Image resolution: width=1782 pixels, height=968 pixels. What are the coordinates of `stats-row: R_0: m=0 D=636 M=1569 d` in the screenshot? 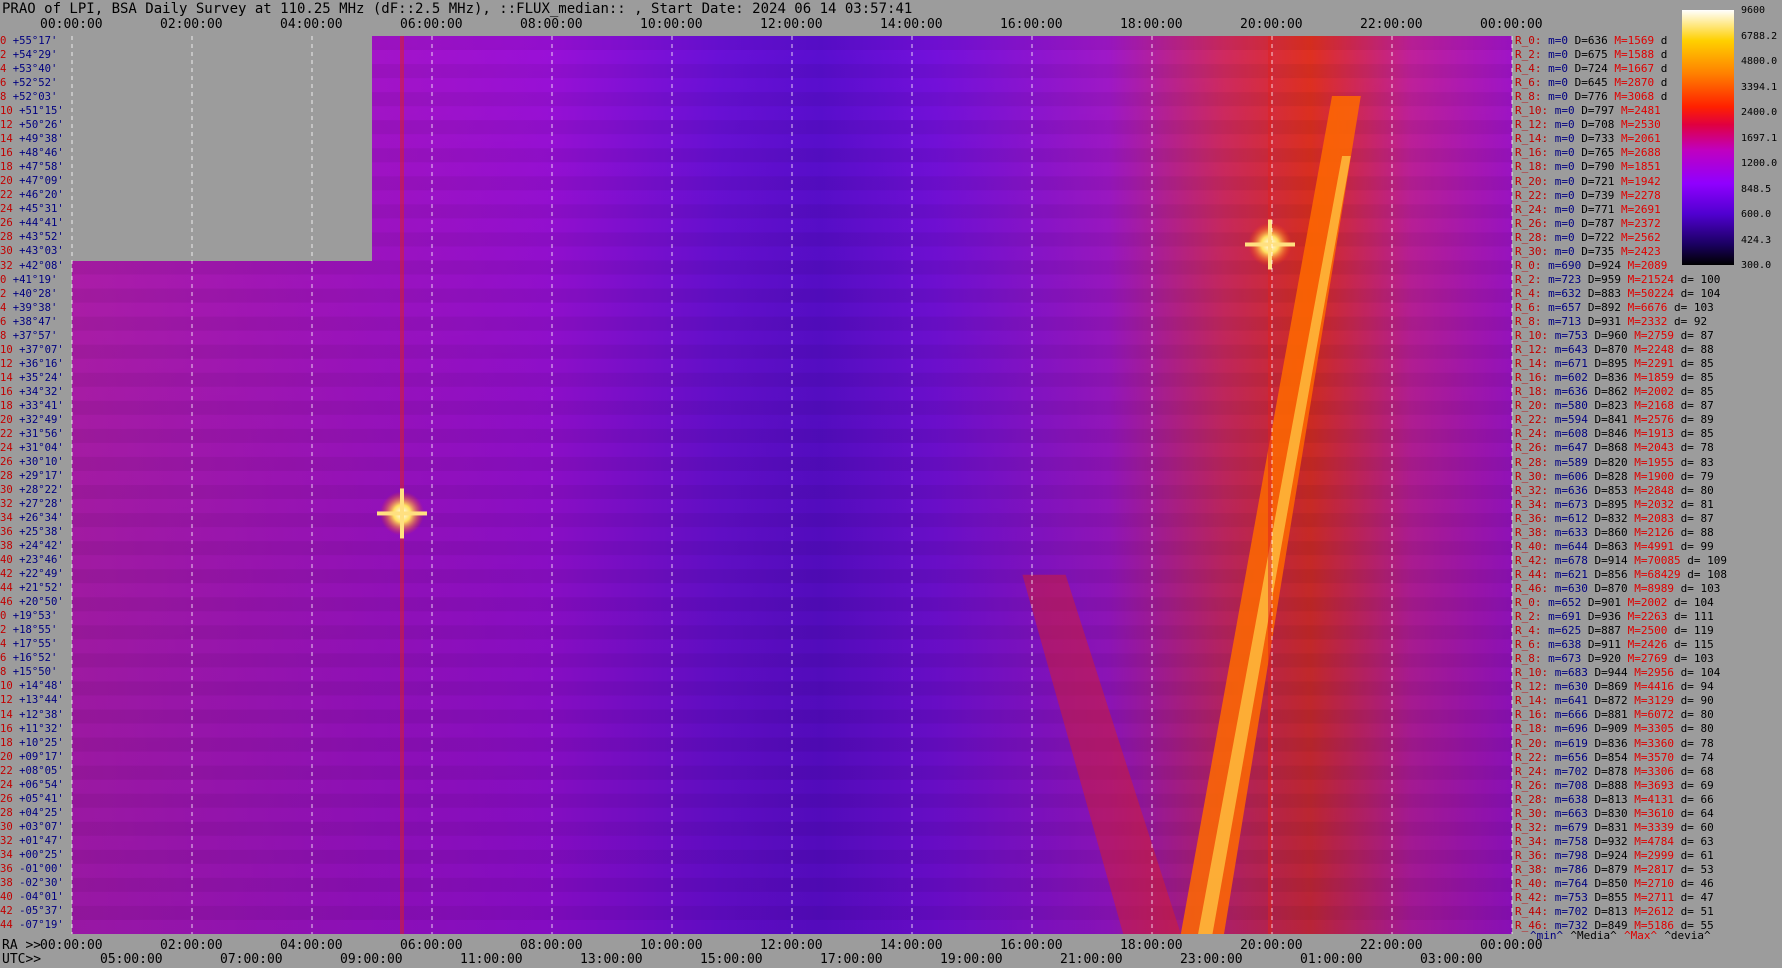 It's located at (1591, 41).